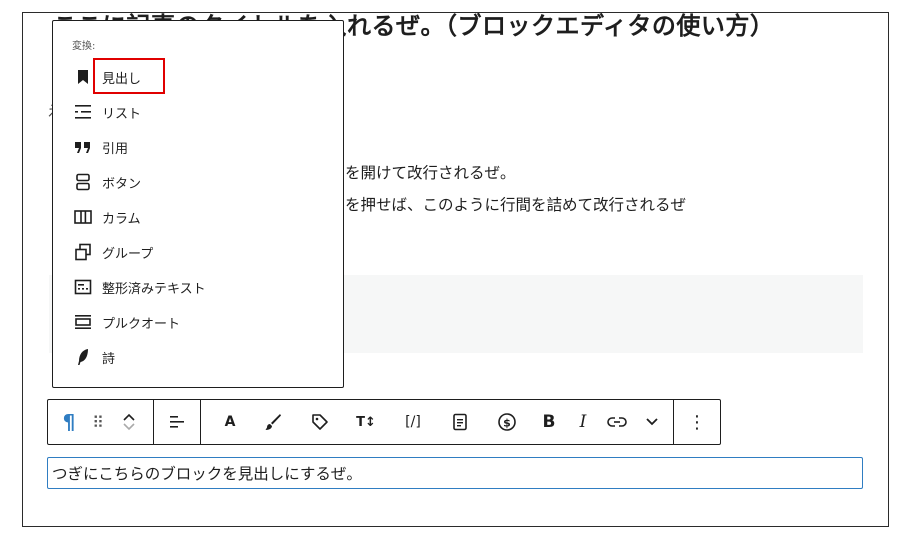  Describe the element at coordinates (366, 422) in the screenshot. I see `font-size-button: T↕` at that location.